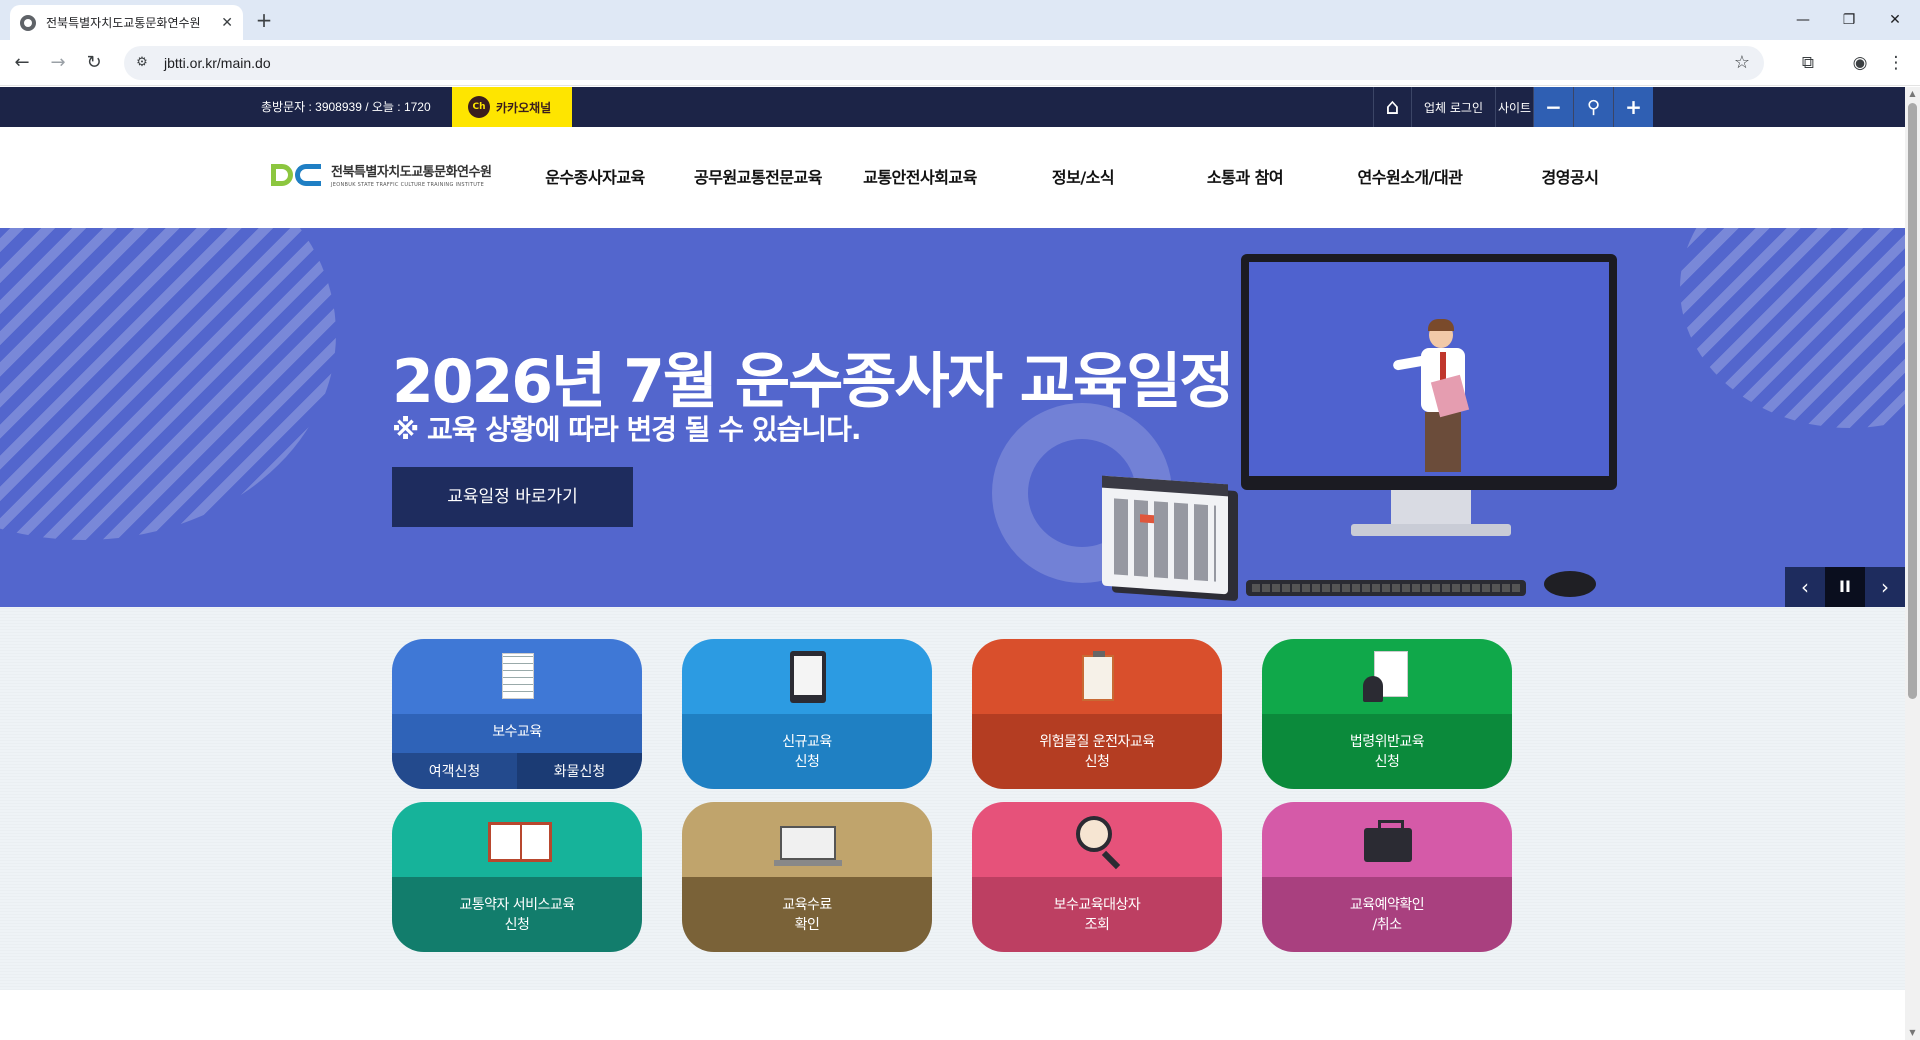 The width and height of the screenshot is (1920, 1040). I want to click on browser-toolbar: ← → ↻ ⚙ jbtti.or.kr/main.do ☆ ⧉ ◉ ⋮, so click(960, 63).